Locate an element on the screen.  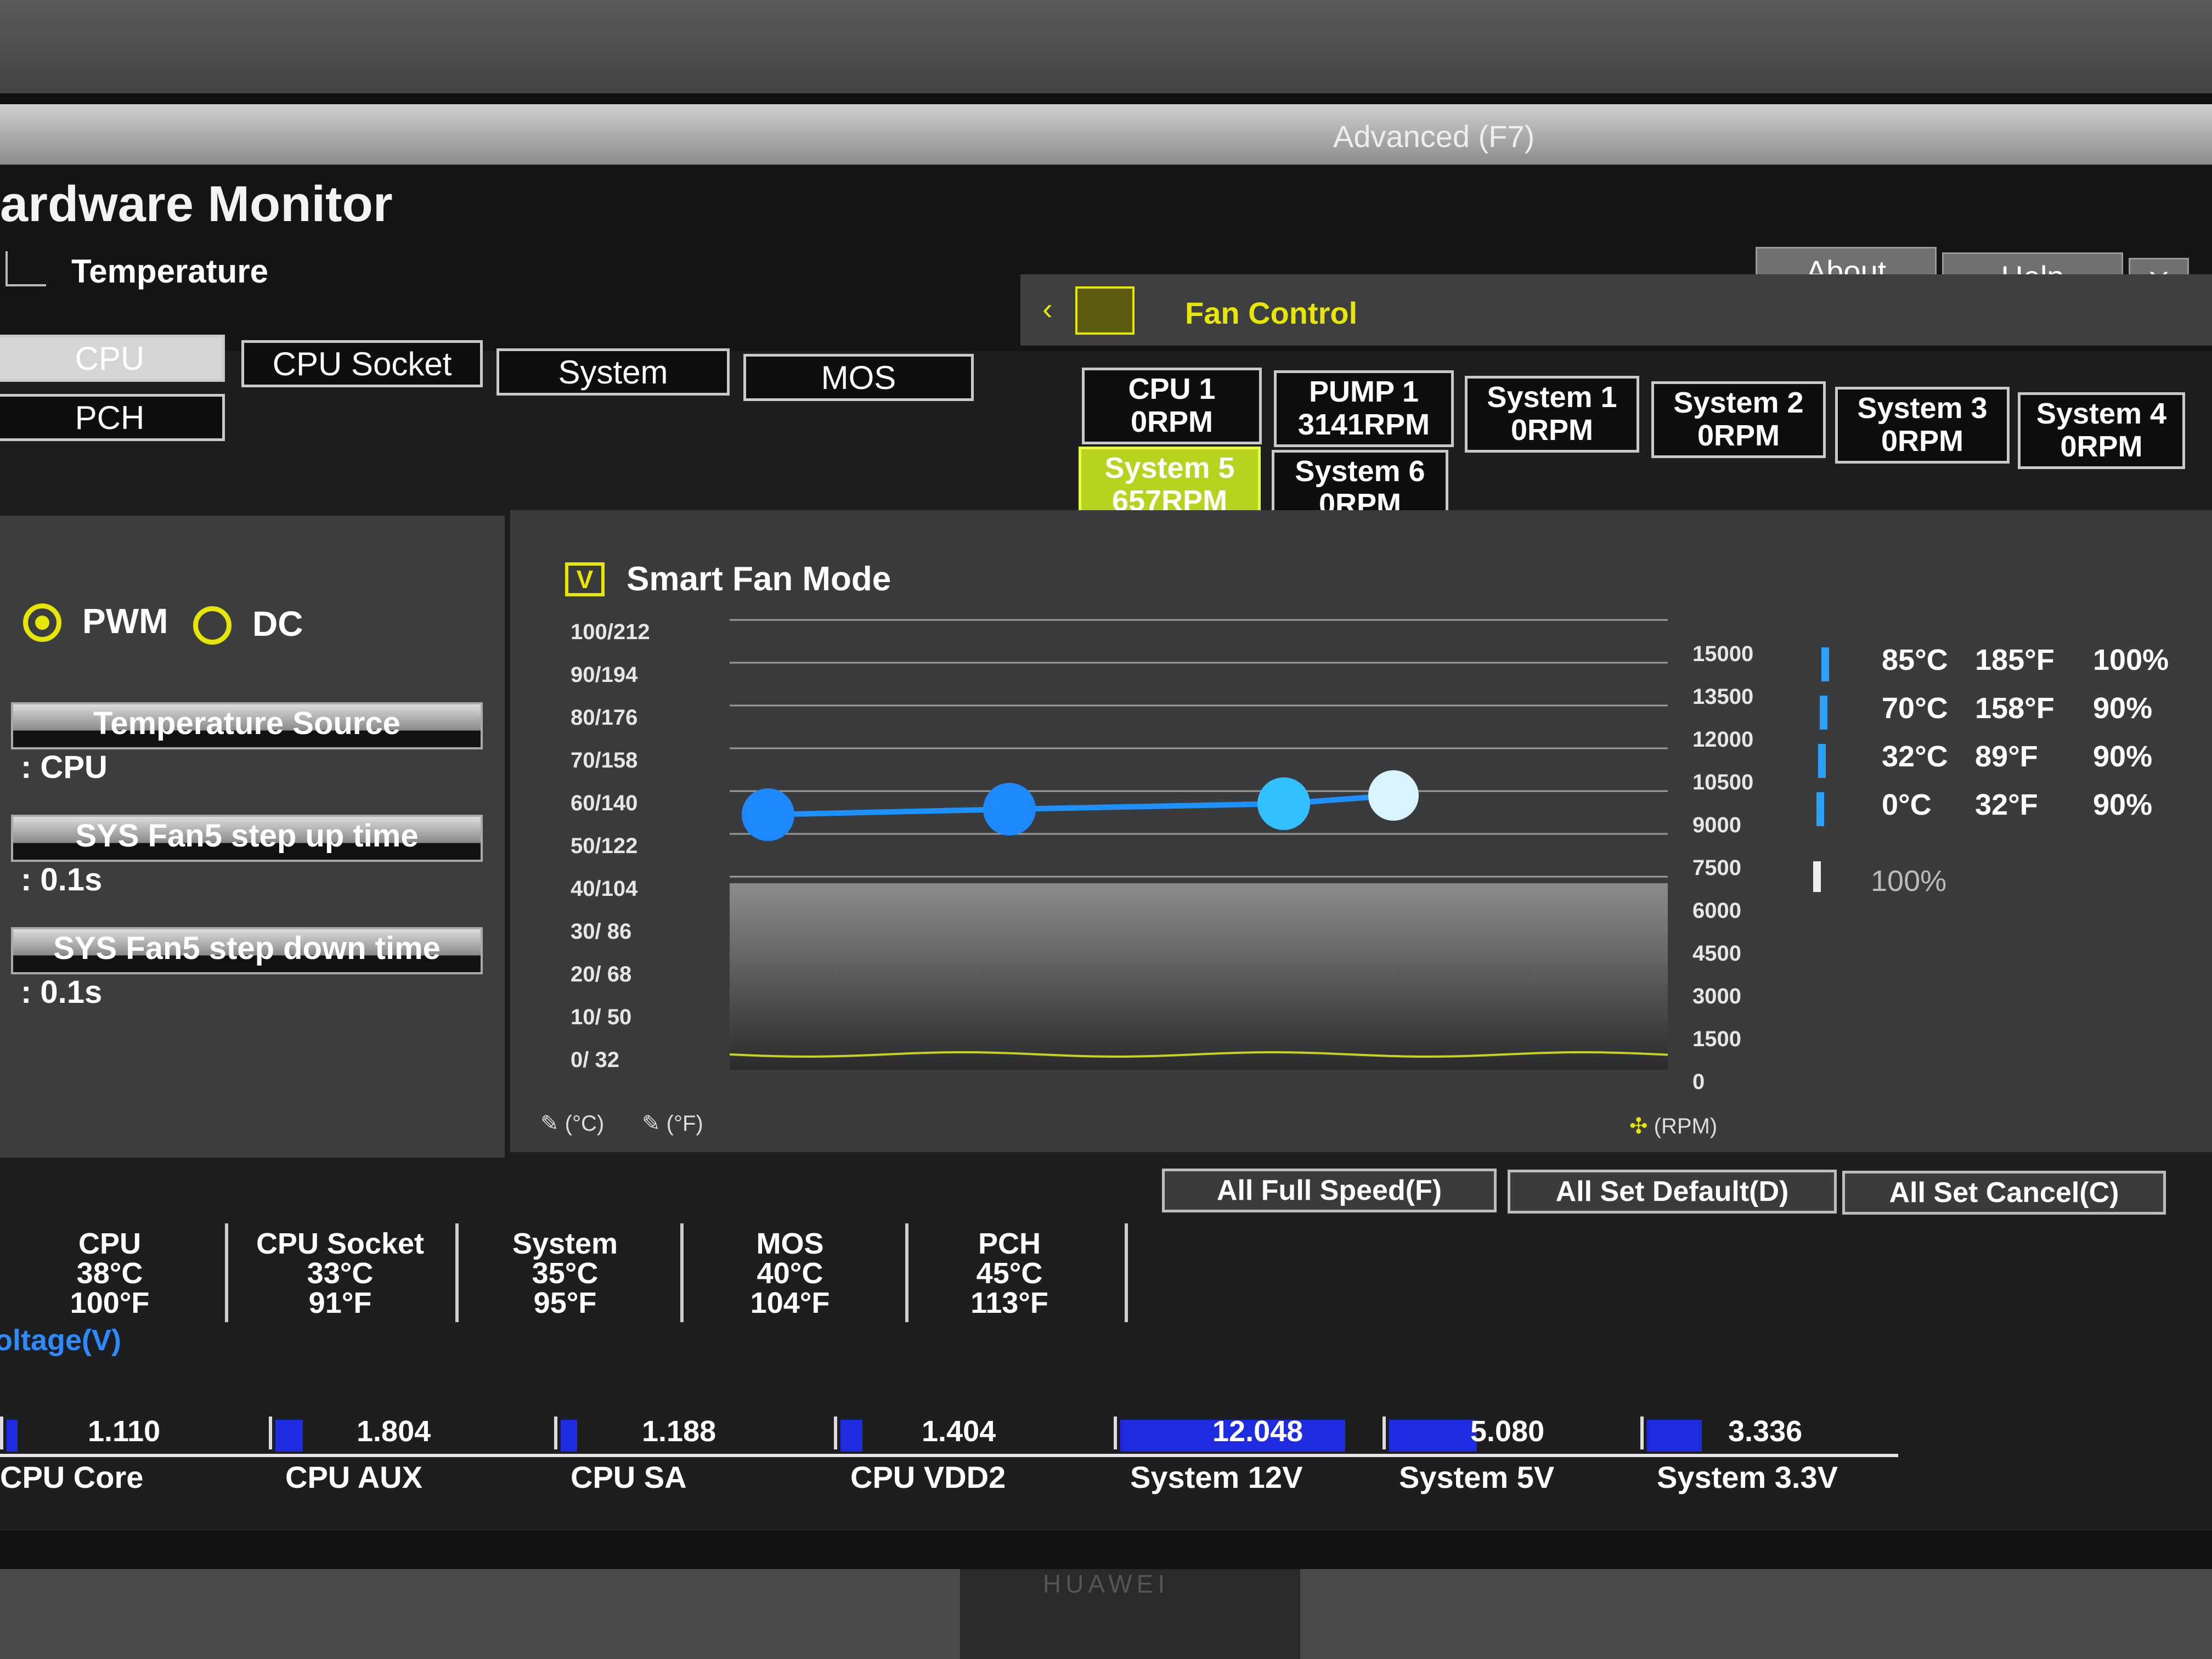
sensor-name: CPU Socket is located at coordinates (340, 1243).